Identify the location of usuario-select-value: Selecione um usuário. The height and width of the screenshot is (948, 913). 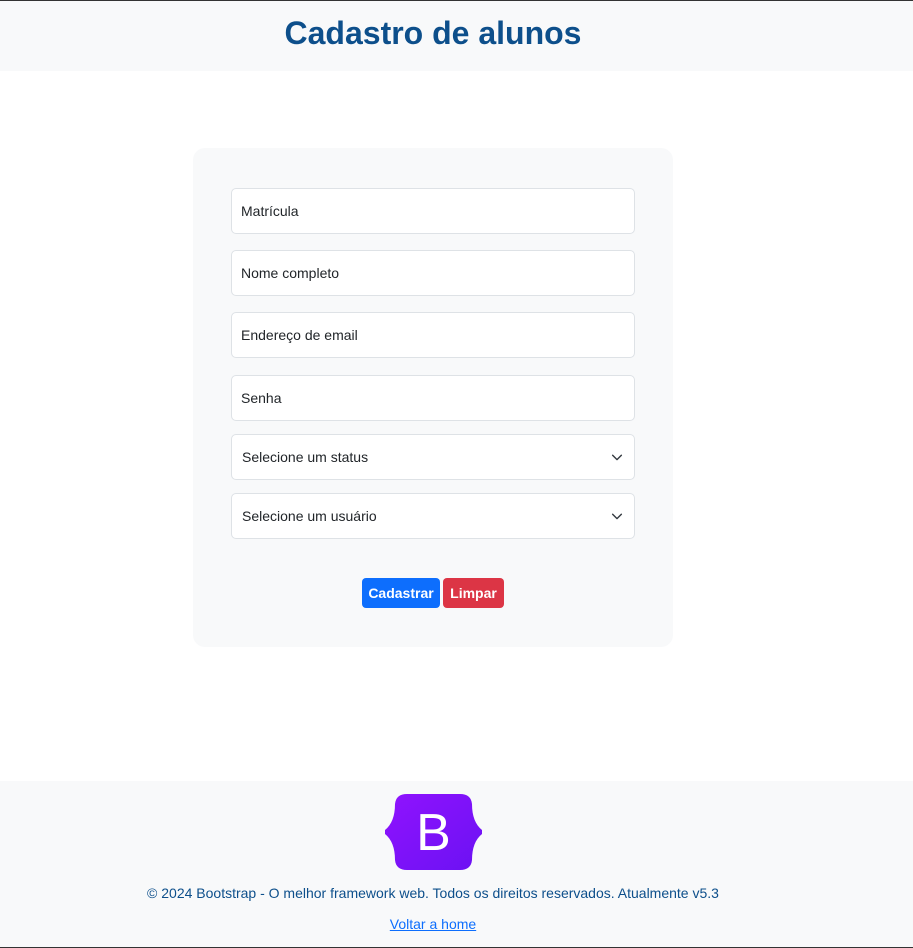
(309, 516).